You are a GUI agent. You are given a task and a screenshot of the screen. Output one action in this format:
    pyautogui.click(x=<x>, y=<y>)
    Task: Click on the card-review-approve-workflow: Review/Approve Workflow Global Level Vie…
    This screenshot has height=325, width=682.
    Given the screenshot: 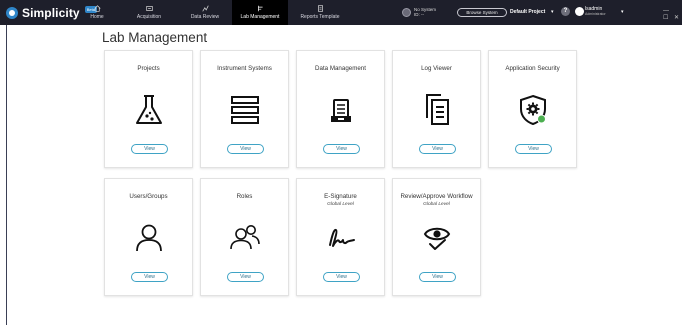 What is the action you would take?
    pyautogui.click(x=436, y=237)
    